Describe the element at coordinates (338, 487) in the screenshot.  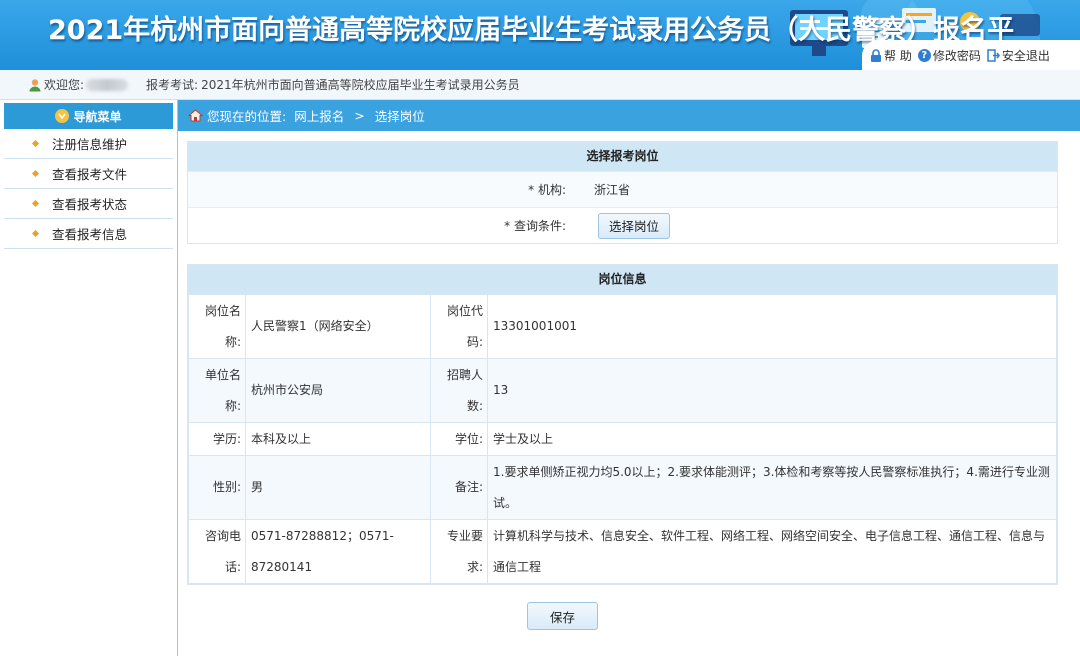
I see `gender-value: 男` at that location.